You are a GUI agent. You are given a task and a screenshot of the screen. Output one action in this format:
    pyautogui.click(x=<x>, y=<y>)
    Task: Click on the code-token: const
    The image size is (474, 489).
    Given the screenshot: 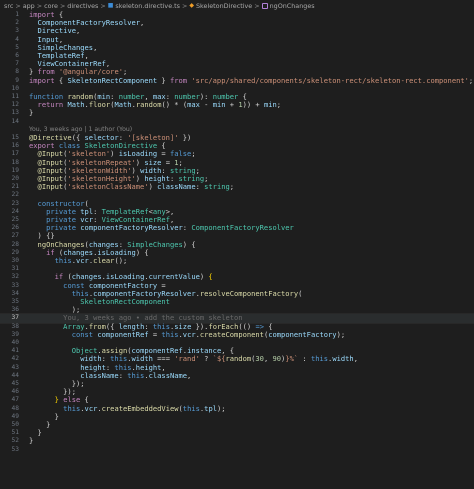 What is the action you would take?
    pyautogui.click(x=82, y=334)
    